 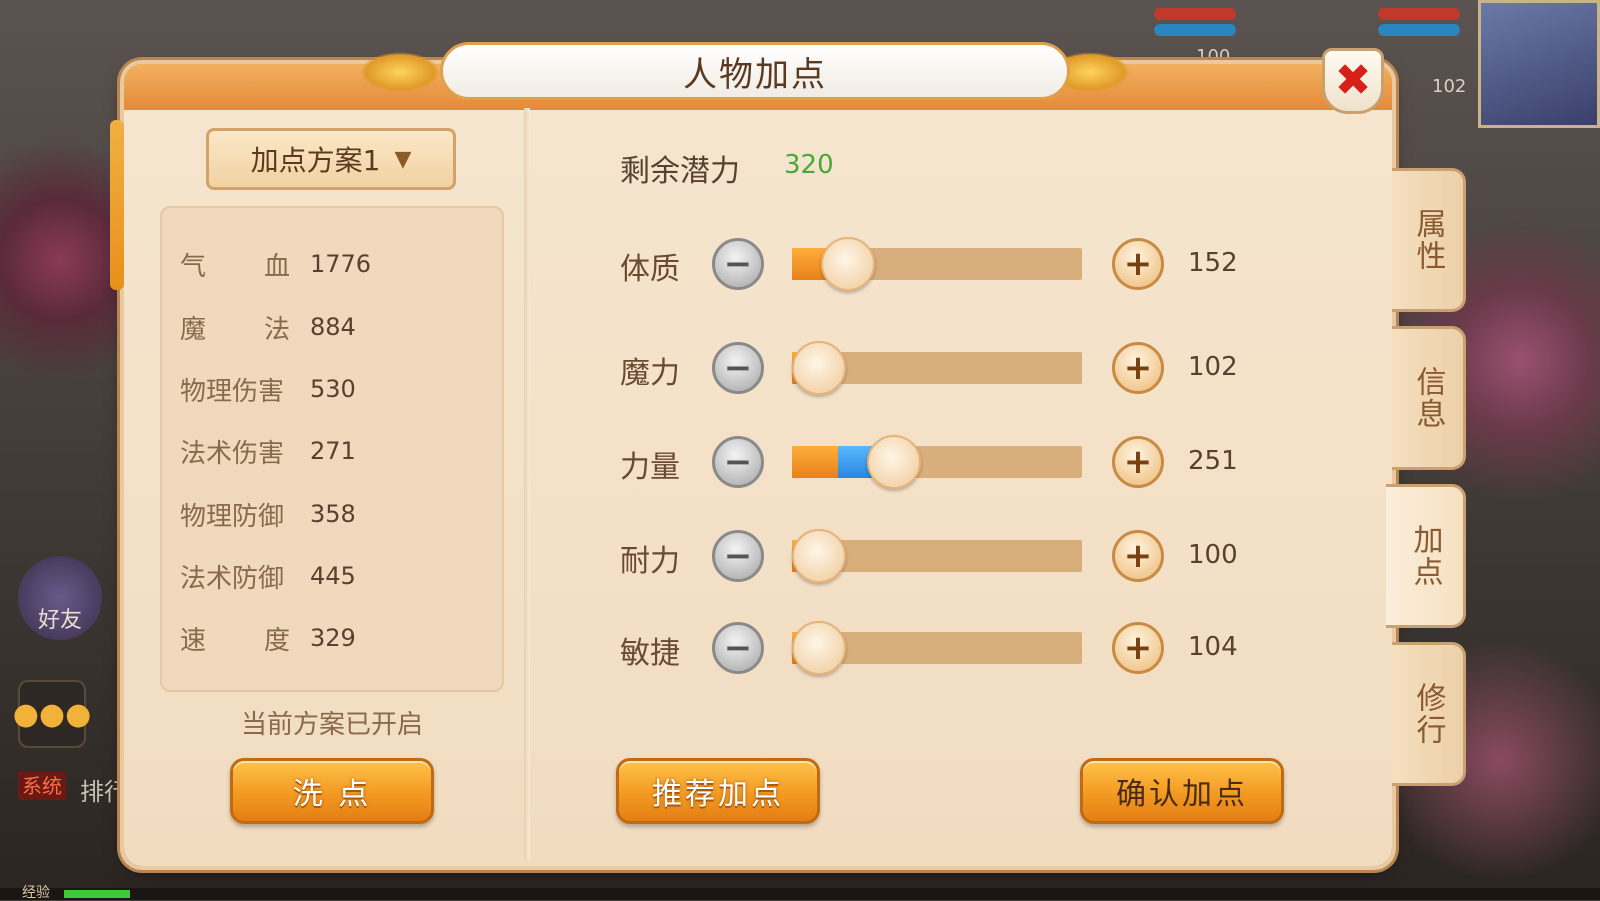 What do you see at coordinates (527, 484) in the screenshot?
I see `panel-divider` at bounding box center [527, 484].